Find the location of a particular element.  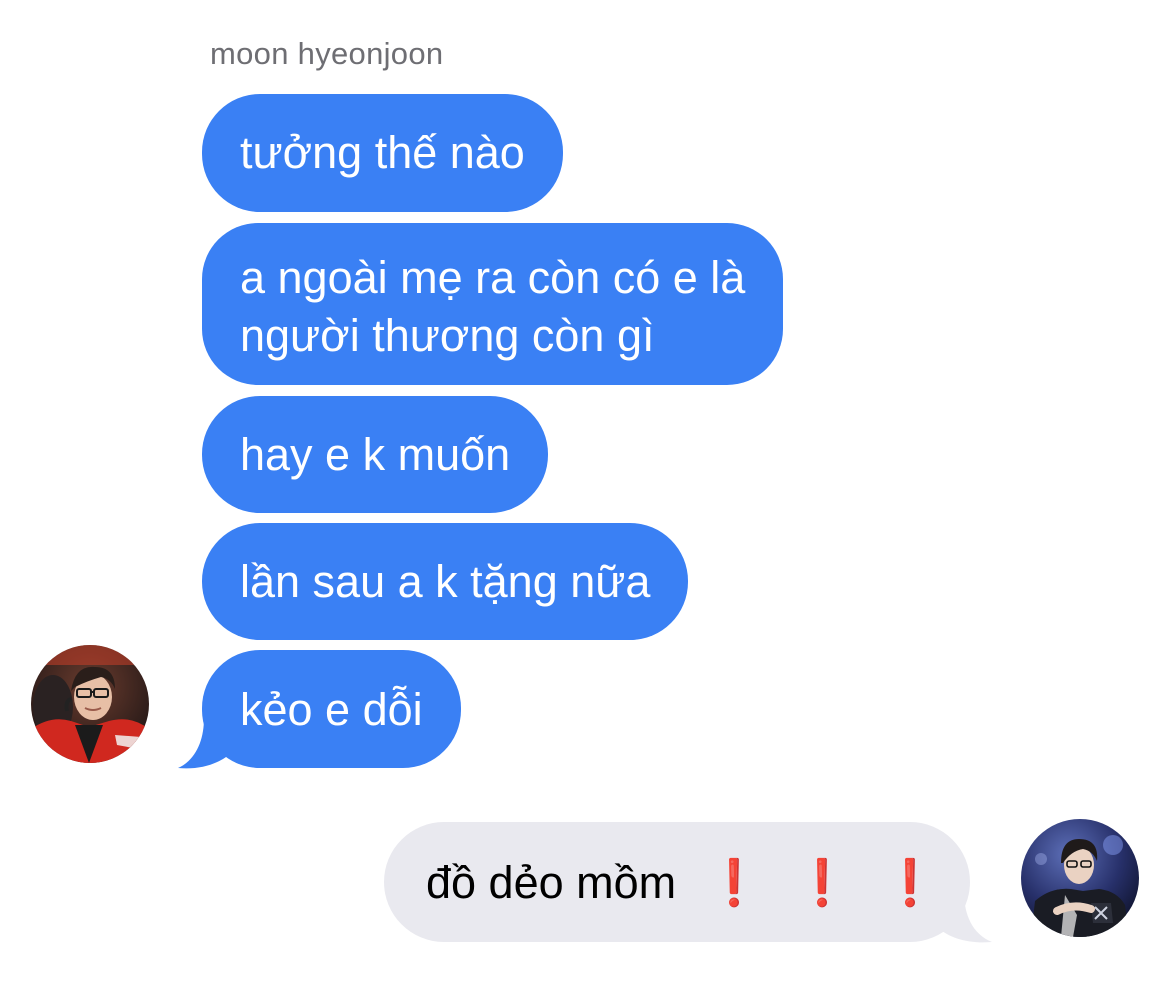

incoming-message-bubble: hay e k muốn is located at coordinates (375, 454).